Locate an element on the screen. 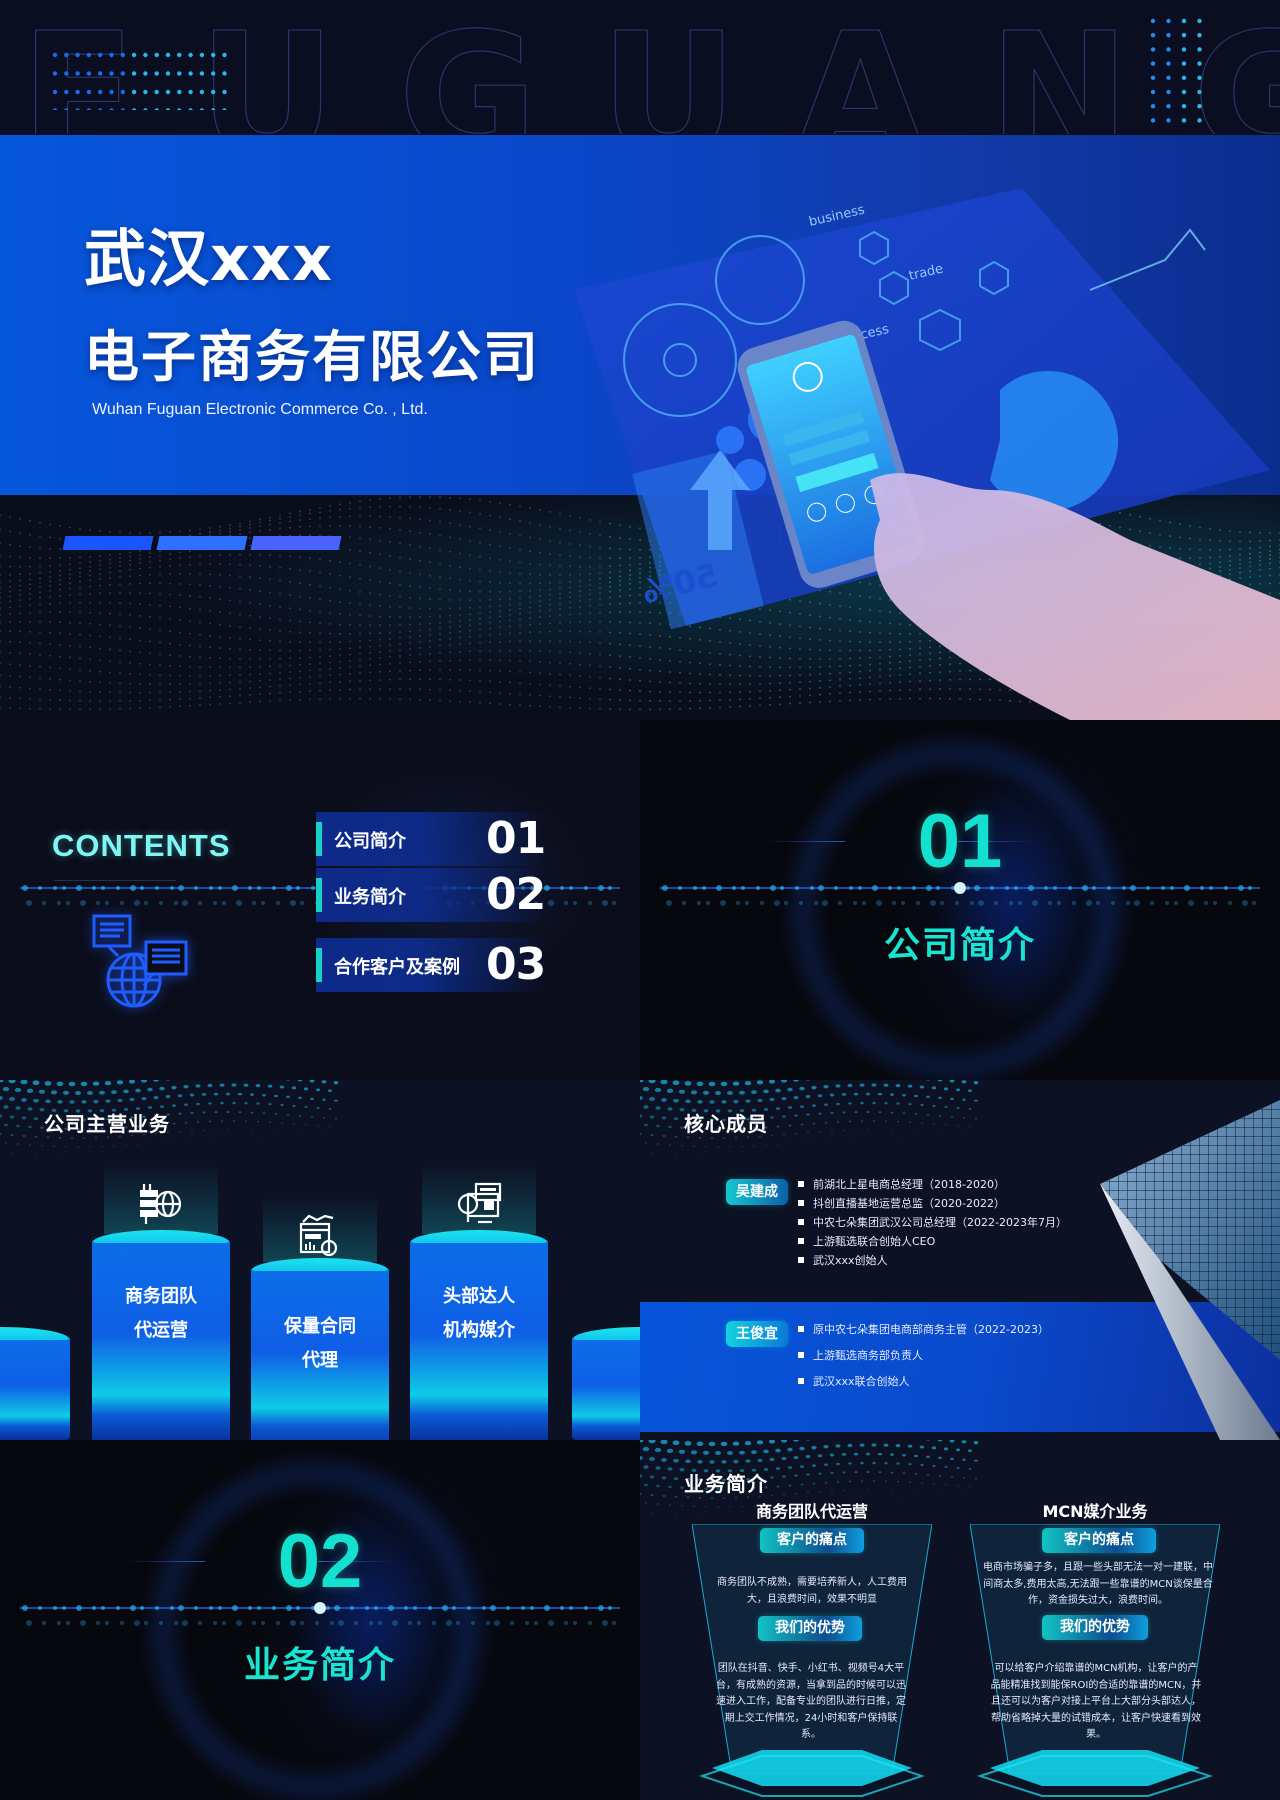  pain-point-label: 客户的痛点 is located at coordinates (1099, 1540).